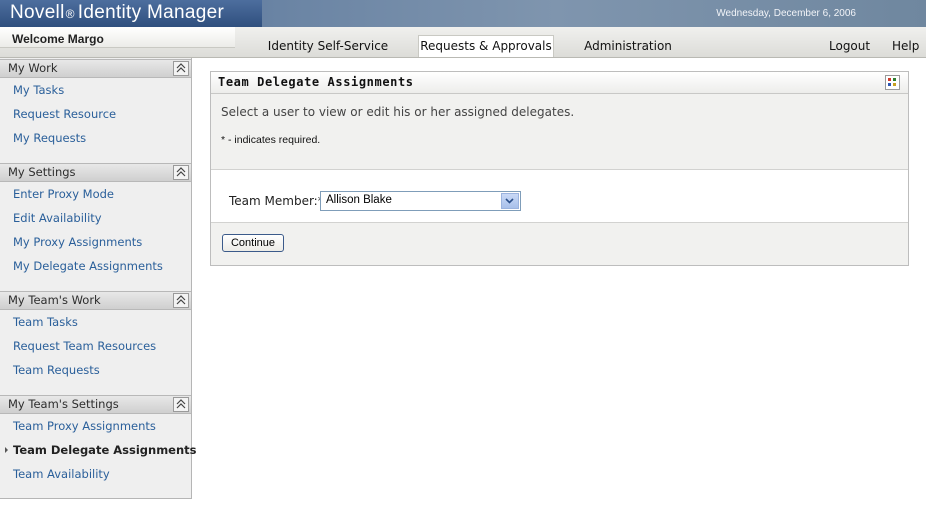 This screenshot has width=926, height=510. Describe the element at coordinates (328, 46) in the screenshot. I see `tab-identity-self-service: Identity Self-Service` at that location.